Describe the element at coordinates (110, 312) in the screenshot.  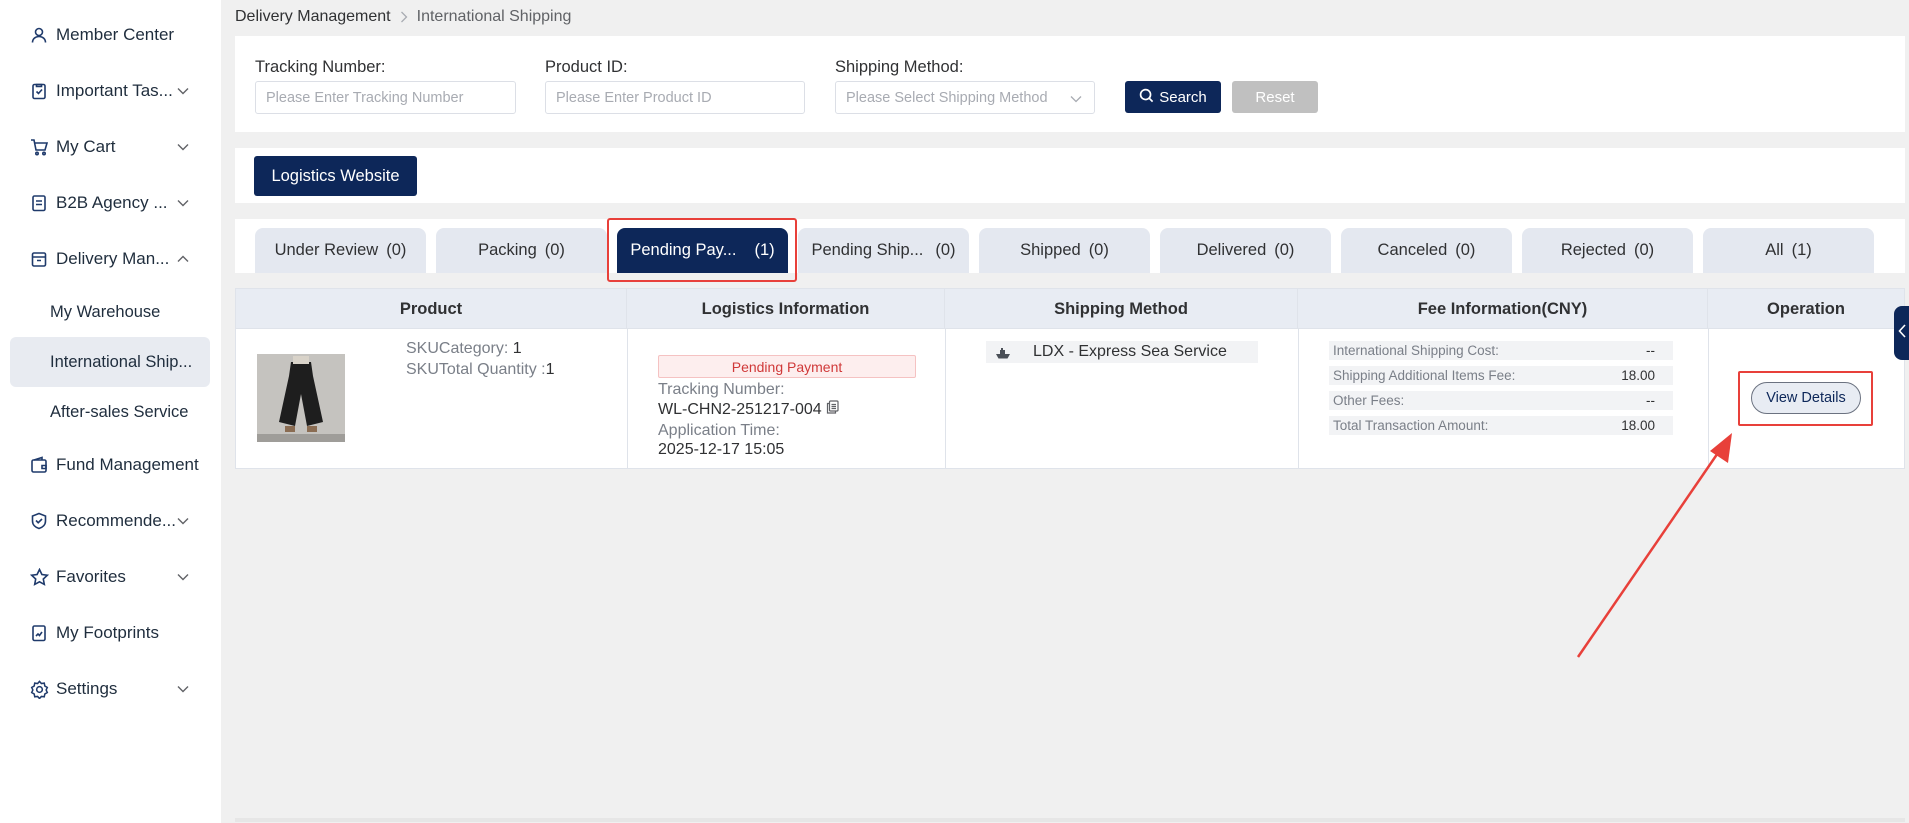
I see `sidebar-subitem-my-warehouse: My Warehouse` at that location.